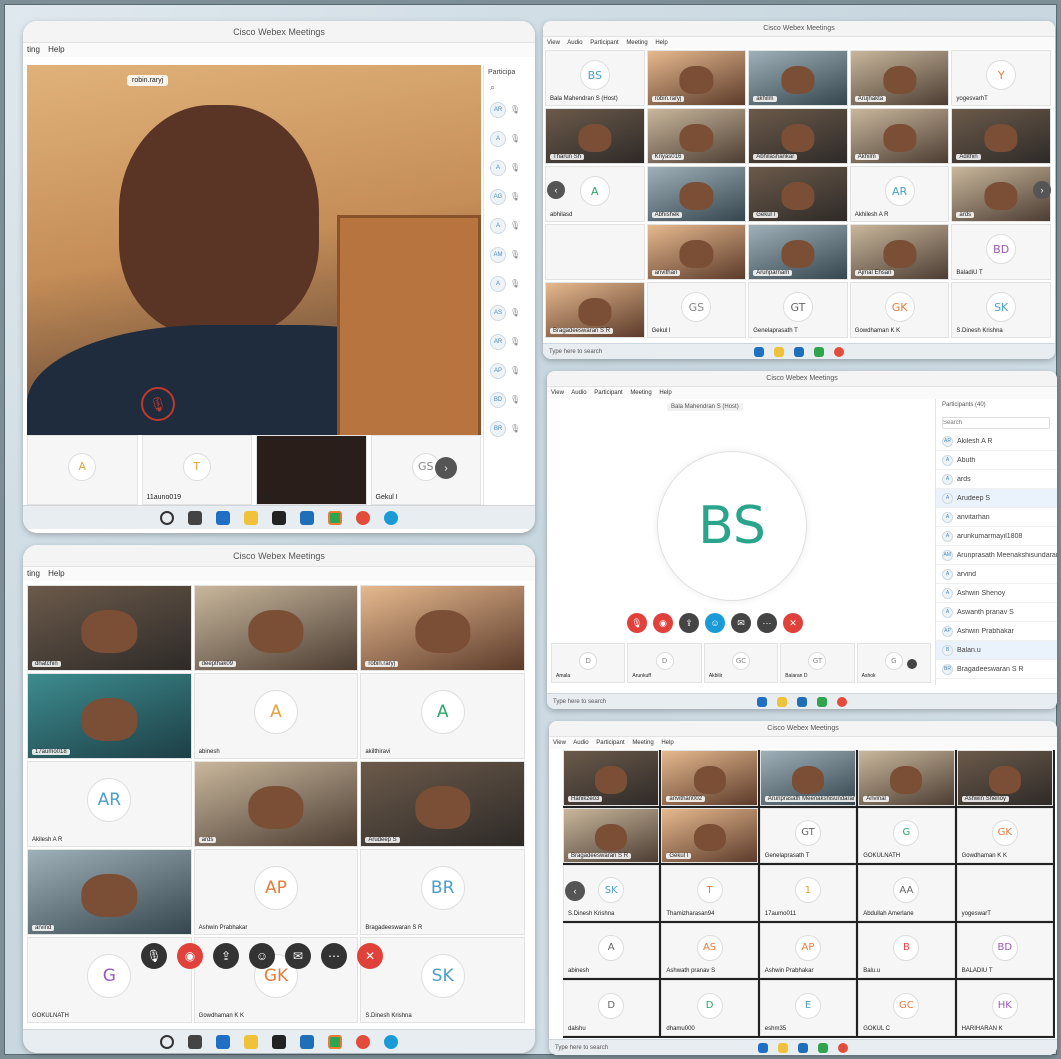  I want to click on participant-tile: Anvinal, so click(906, 778).